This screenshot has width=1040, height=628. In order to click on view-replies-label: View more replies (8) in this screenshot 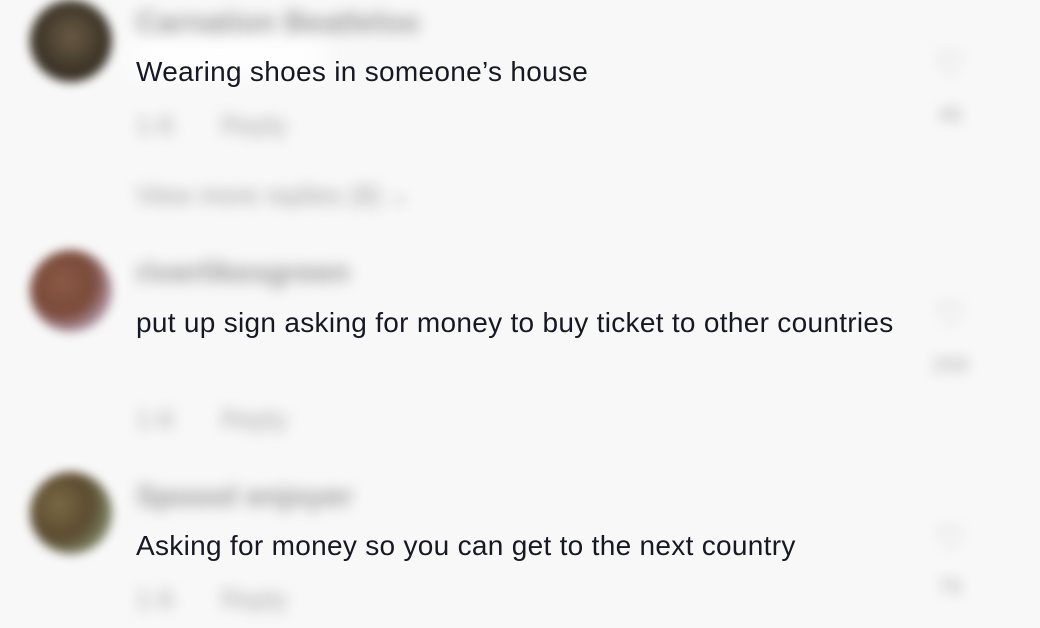, I will do `click(259, 195)`.